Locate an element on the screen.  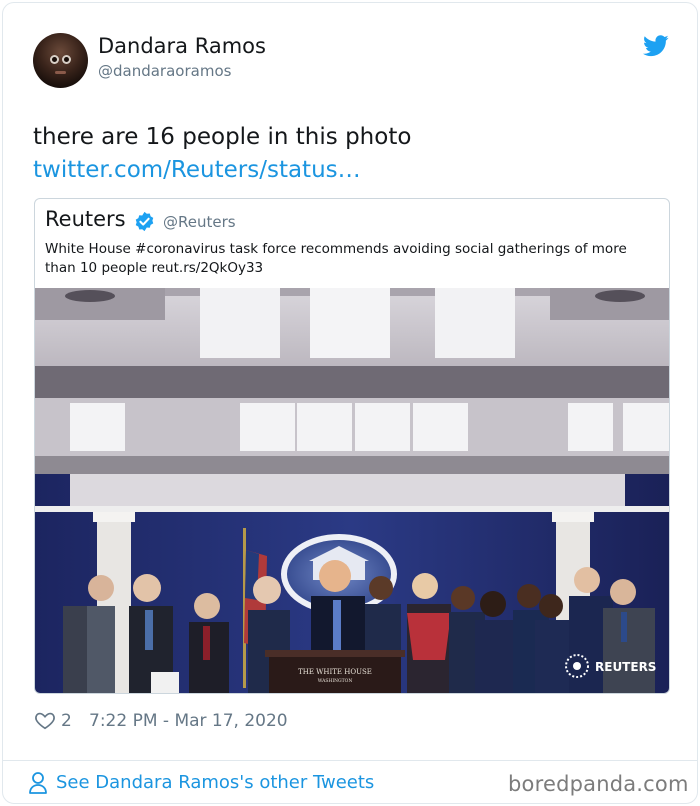
like-count: 2 is located at coordinates (66, 721).